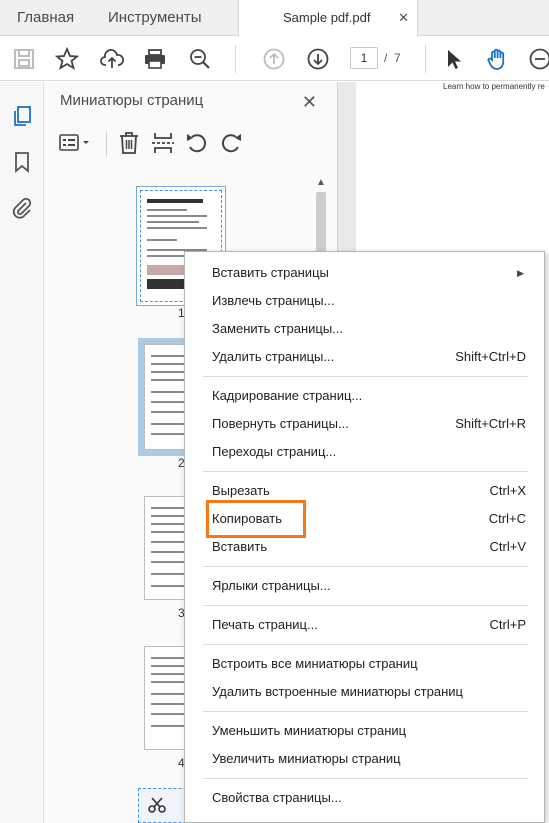  I want to click on tab-document: Sample pdf.pdf ✕, so click(328, 18).